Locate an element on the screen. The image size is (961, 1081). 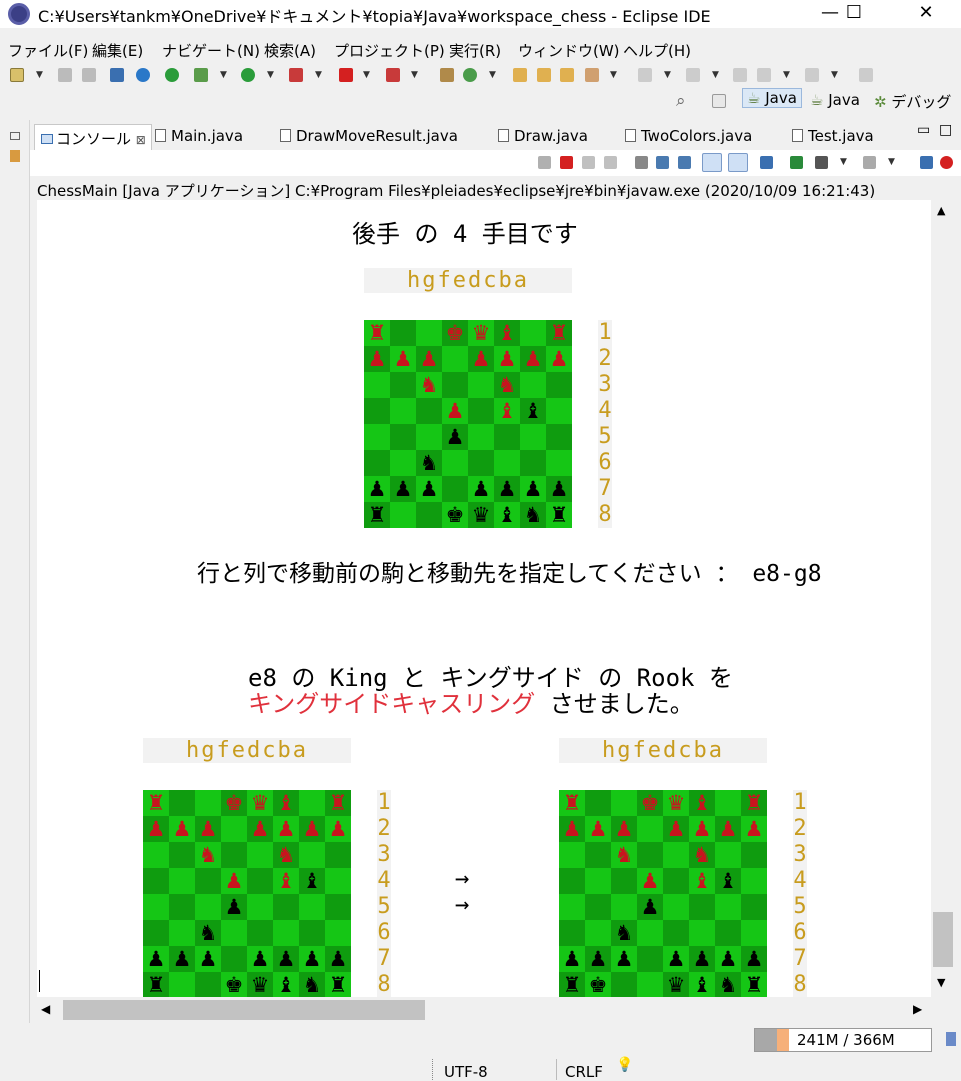
back-icon is located at coordinates (764, 75).